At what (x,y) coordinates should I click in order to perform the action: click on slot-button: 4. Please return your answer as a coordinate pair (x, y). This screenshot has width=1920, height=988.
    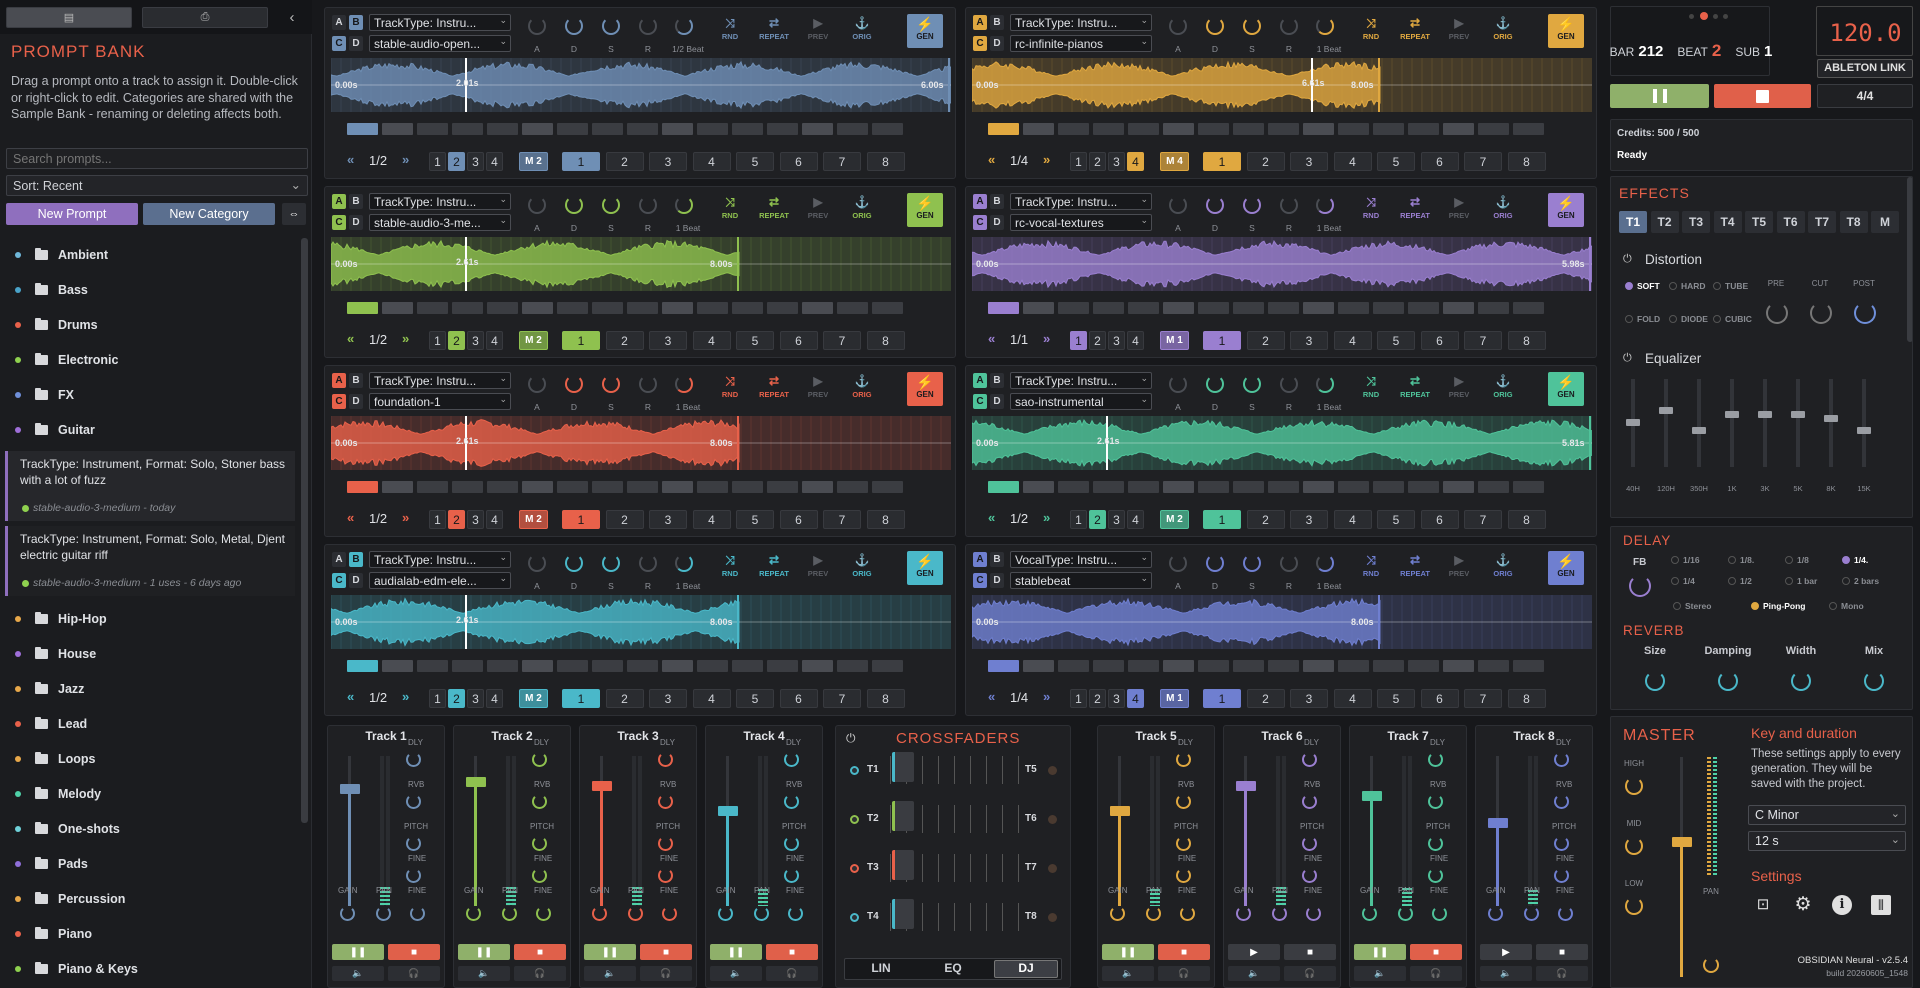
    Looking at the image, I should click on (1352, 519).